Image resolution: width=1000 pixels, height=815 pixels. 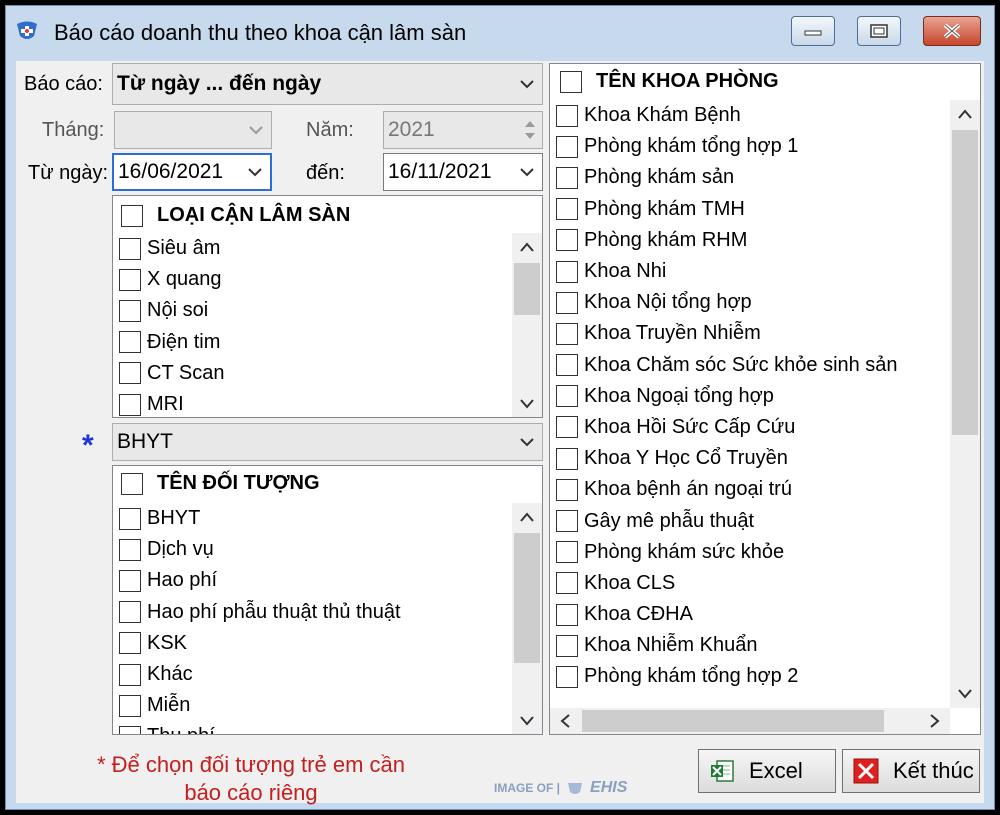 I want to click on list-item: BHYT, so click(x=260, y=518).